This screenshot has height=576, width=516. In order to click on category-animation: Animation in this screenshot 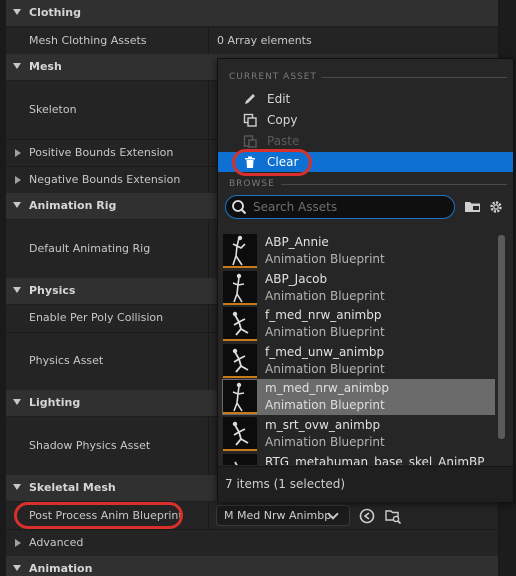, I will do `click(252, 566)`.